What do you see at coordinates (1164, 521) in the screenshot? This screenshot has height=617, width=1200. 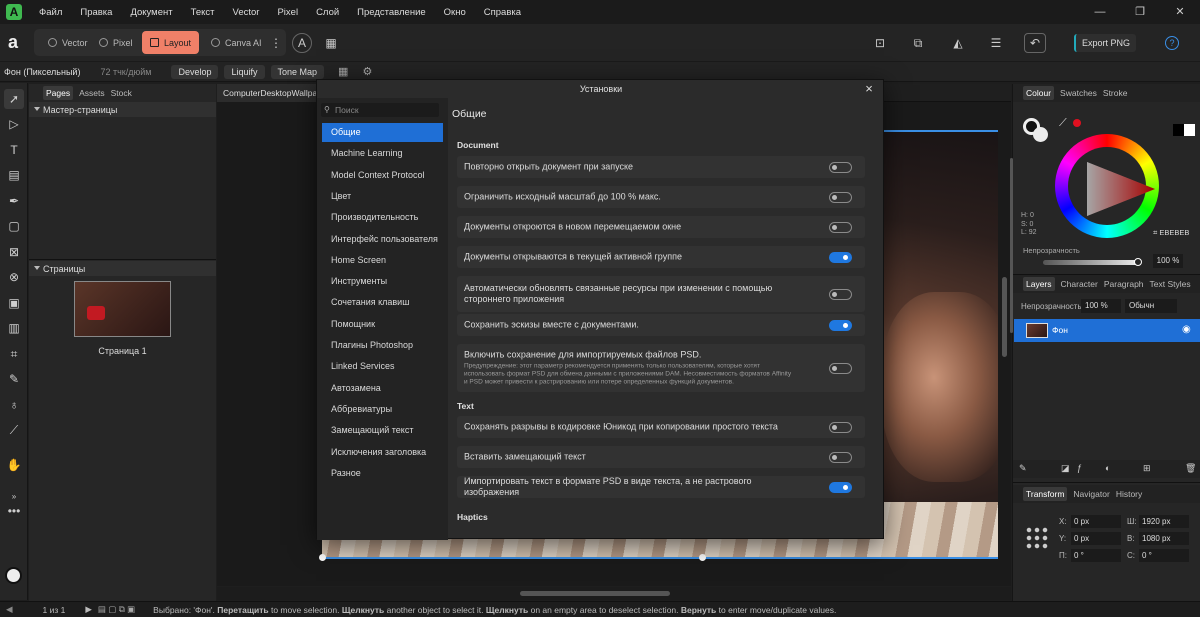 I see `width-field: 1920 px` at bounding box center [1164, 521].